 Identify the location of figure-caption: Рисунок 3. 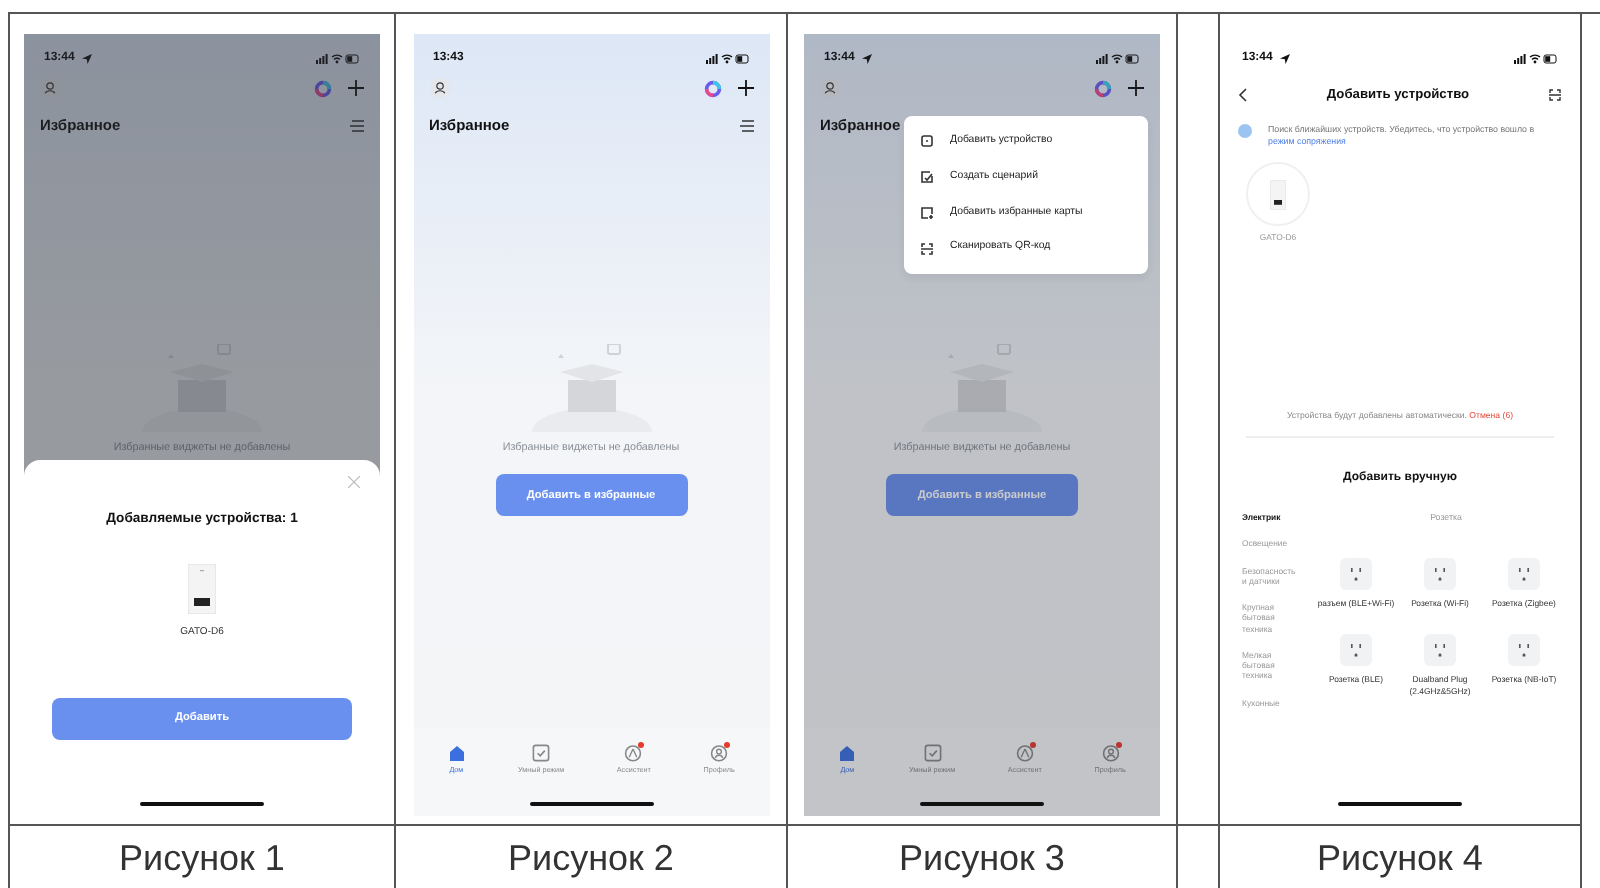
(983, 857).